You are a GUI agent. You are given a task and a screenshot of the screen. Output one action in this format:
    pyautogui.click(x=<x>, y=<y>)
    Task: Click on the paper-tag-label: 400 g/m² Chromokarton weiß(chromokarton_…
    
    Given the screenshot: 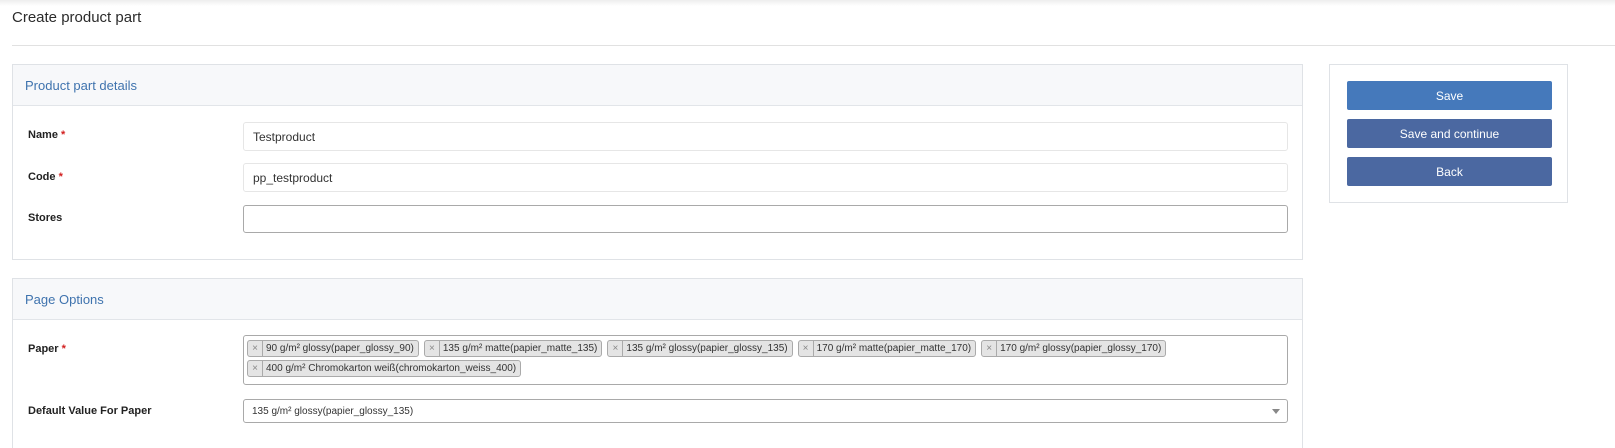 What is the action you would take?
    pyautogui.click(x=391, y=368)
    